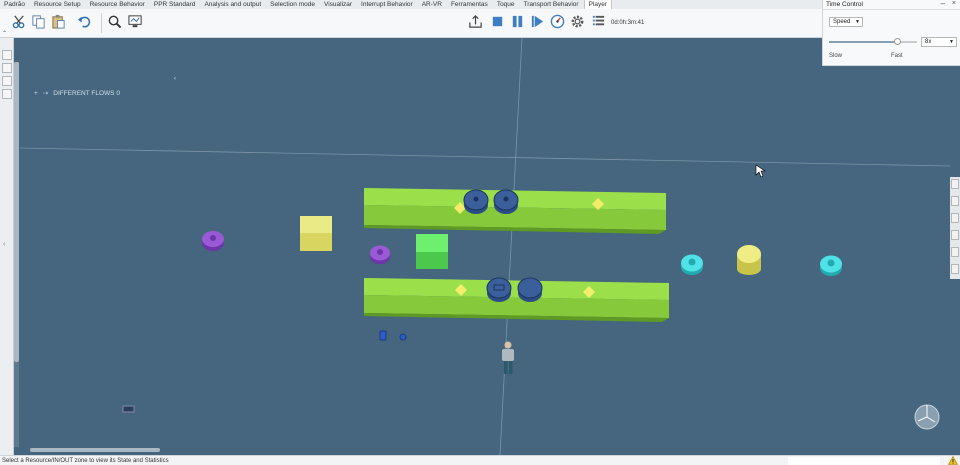 This screenshot has height=465, width=960. Describe the element at coordinates (4, 33) in the screenshot. I see `ribbon-collapse-icon: ⌃` at that location.